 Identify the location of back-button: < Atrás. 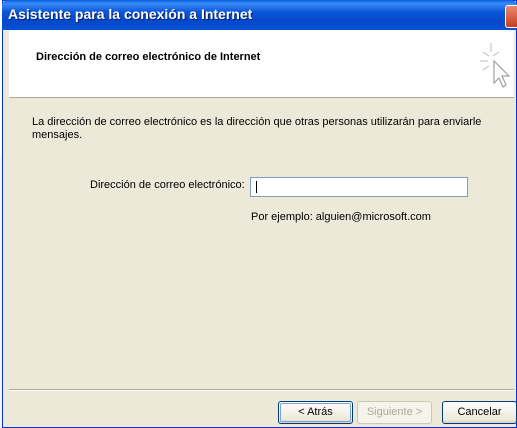
(315, 412).